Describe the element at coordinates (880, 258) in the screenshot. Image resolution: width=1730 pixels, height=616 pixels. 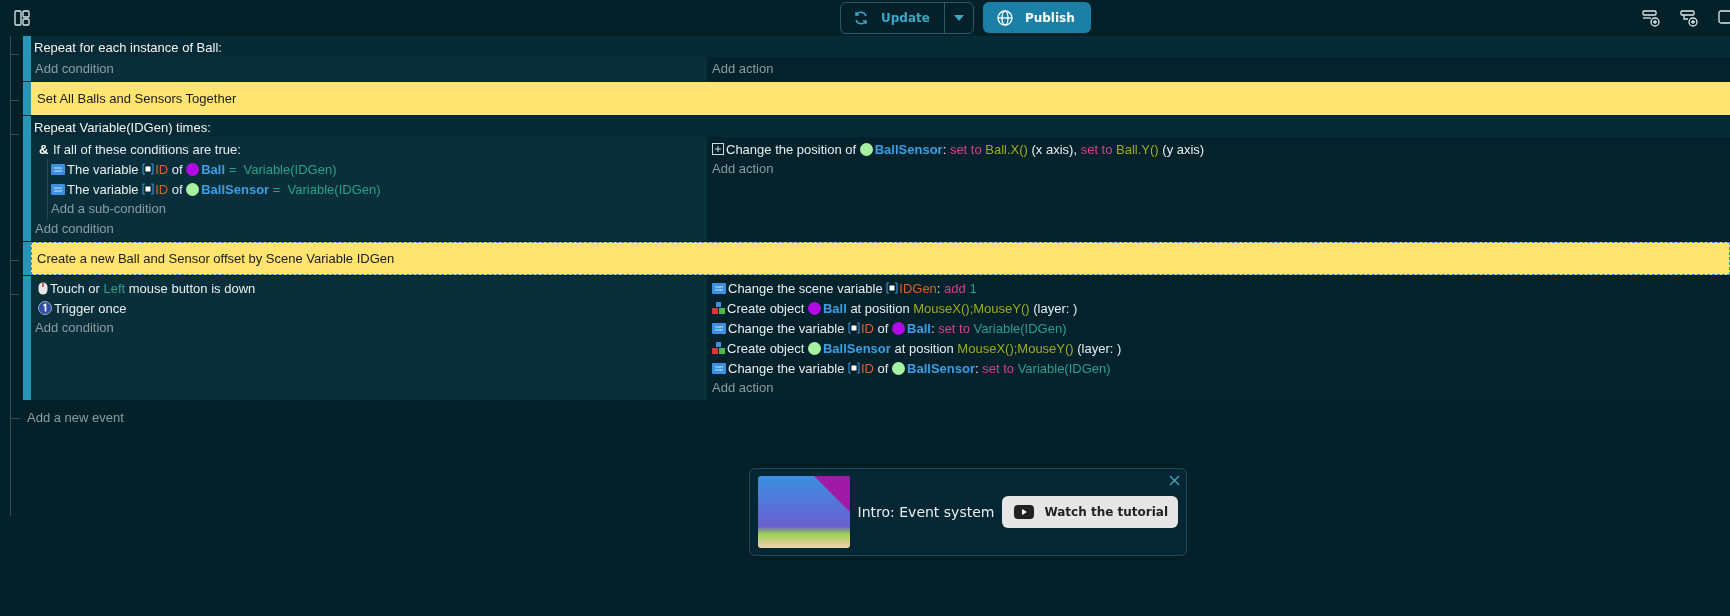
I see `comment-note: Create a new Ball and Sensor offset by Scene Variable IDGen` at that location.